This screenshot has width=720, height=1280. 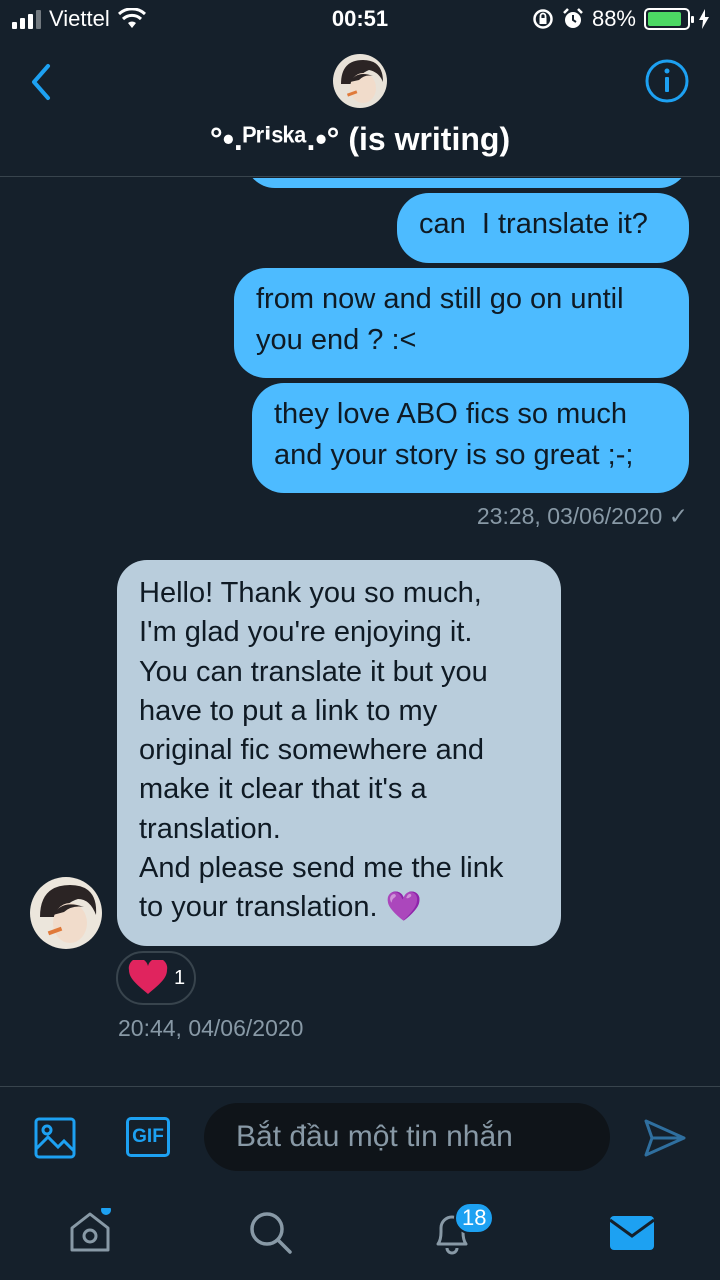 What do you see at coordinates (288, 710) in the screenshot?
I see `message-line: have to put a link to my` at bounding box center [288, 710].